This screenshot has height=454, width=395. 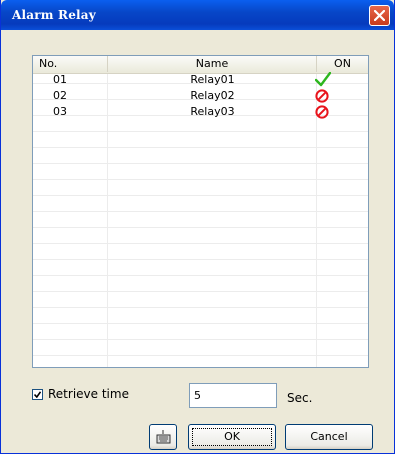 I want to click on relay-name: Relay03, so click(x=212, y=111).